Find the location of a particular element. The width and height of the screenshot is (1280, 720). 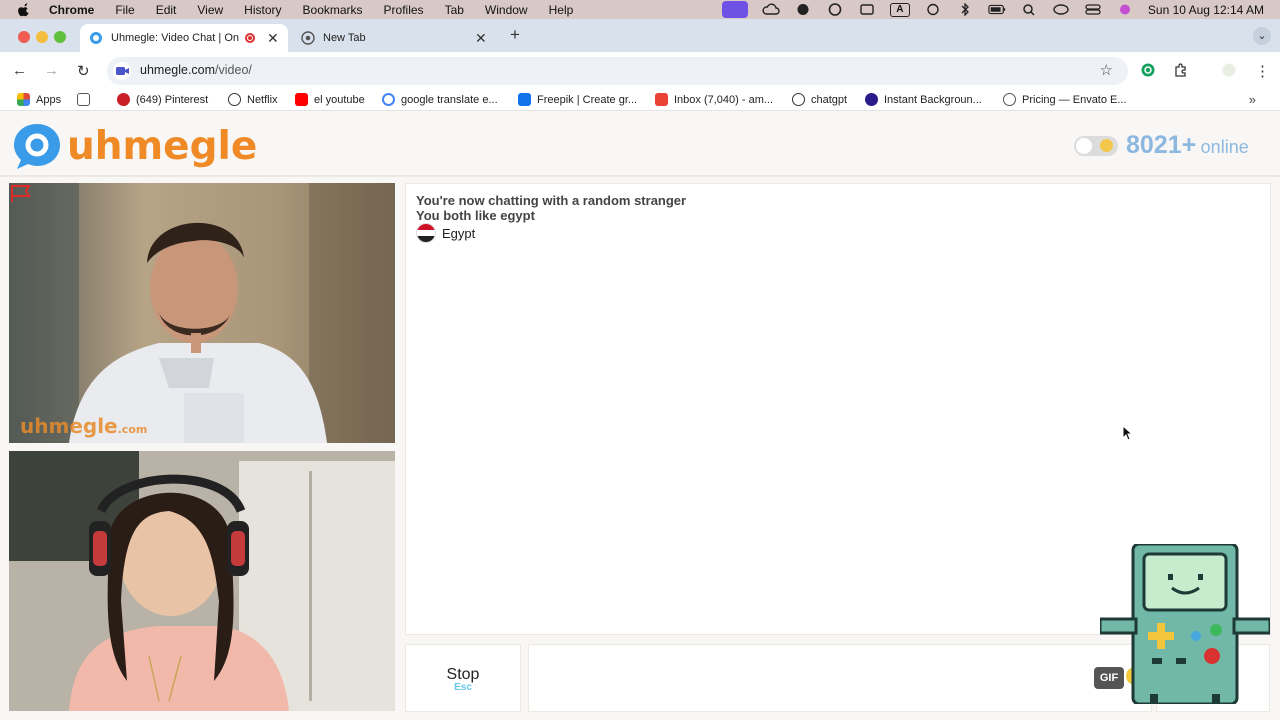

menu-file: File is located at coordinates (124, 10).